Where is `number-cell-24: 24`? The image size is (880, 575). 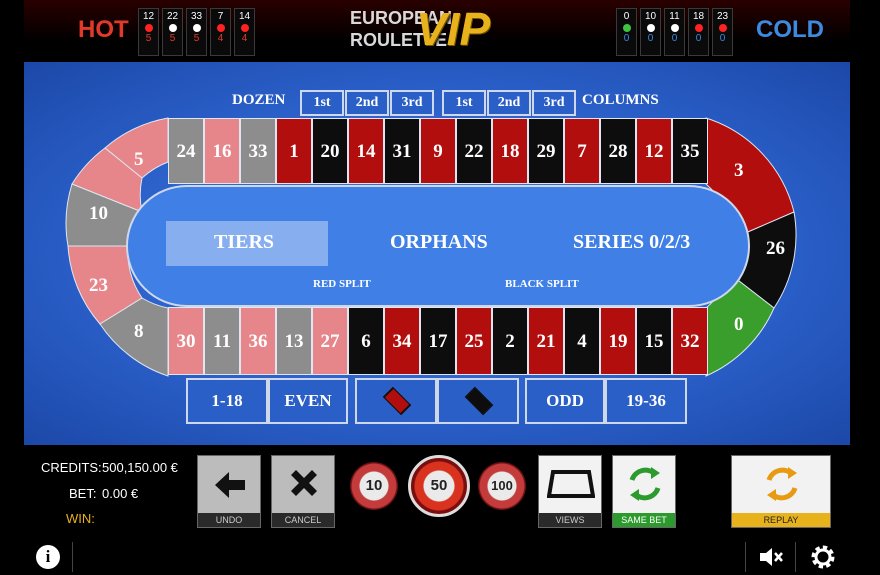
number-cell-24: 24 is located at coordinates (186, 151).